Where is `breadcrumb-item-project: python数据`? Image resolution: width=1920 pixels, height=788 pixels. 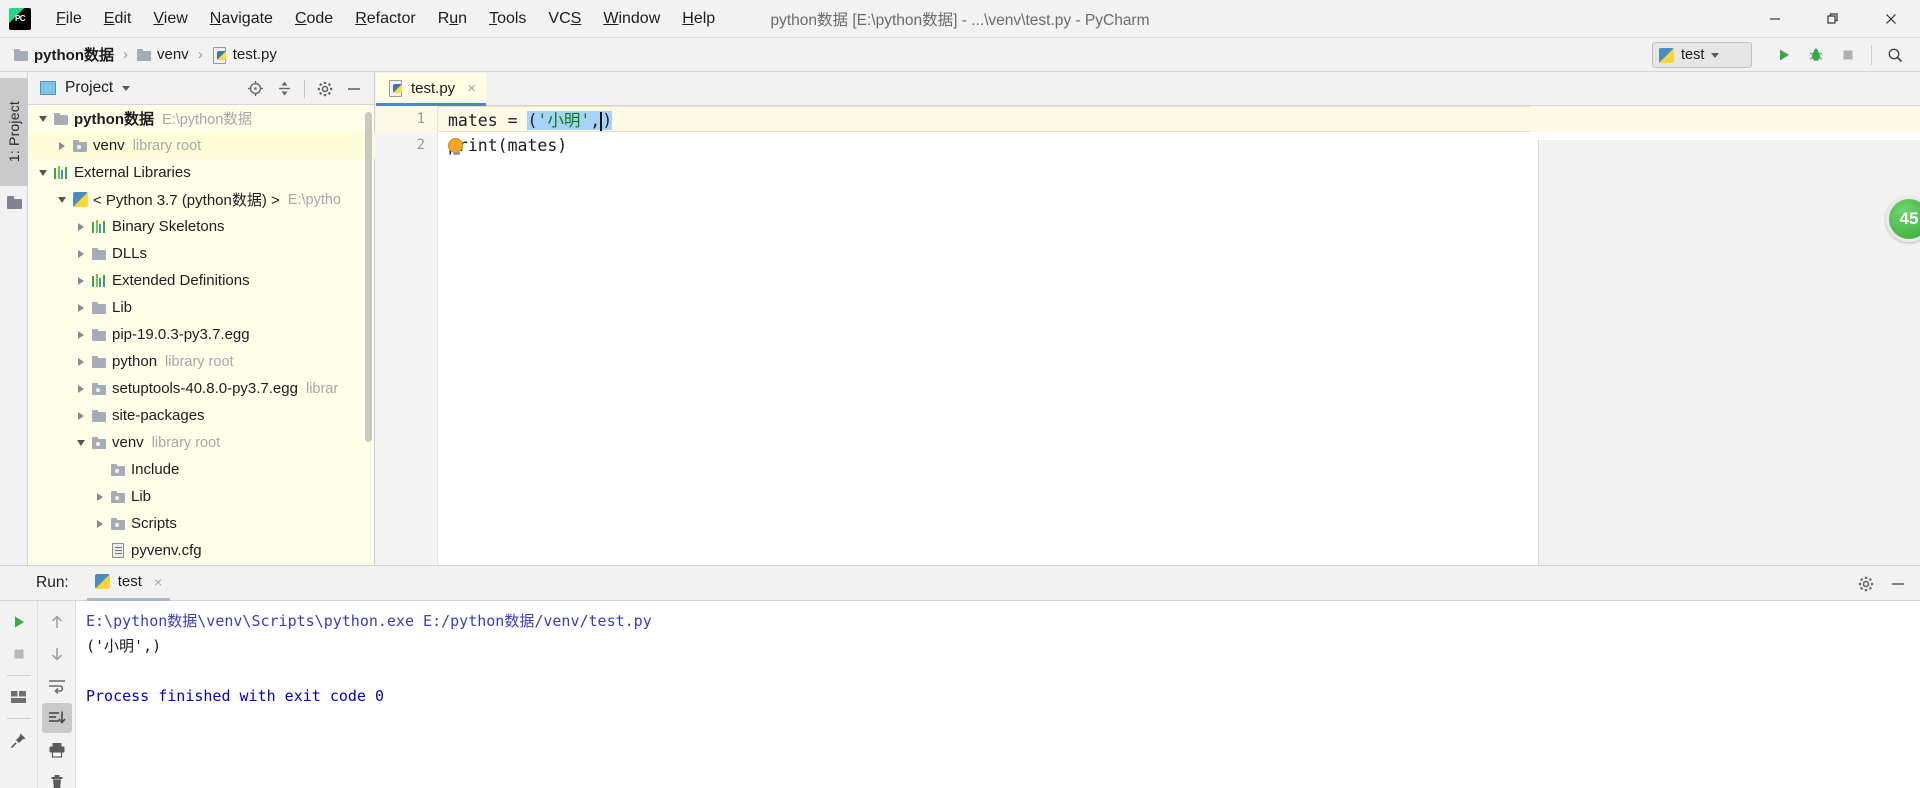
breadcrumb-item-project: python数据 is located at coordinates (64, 54).